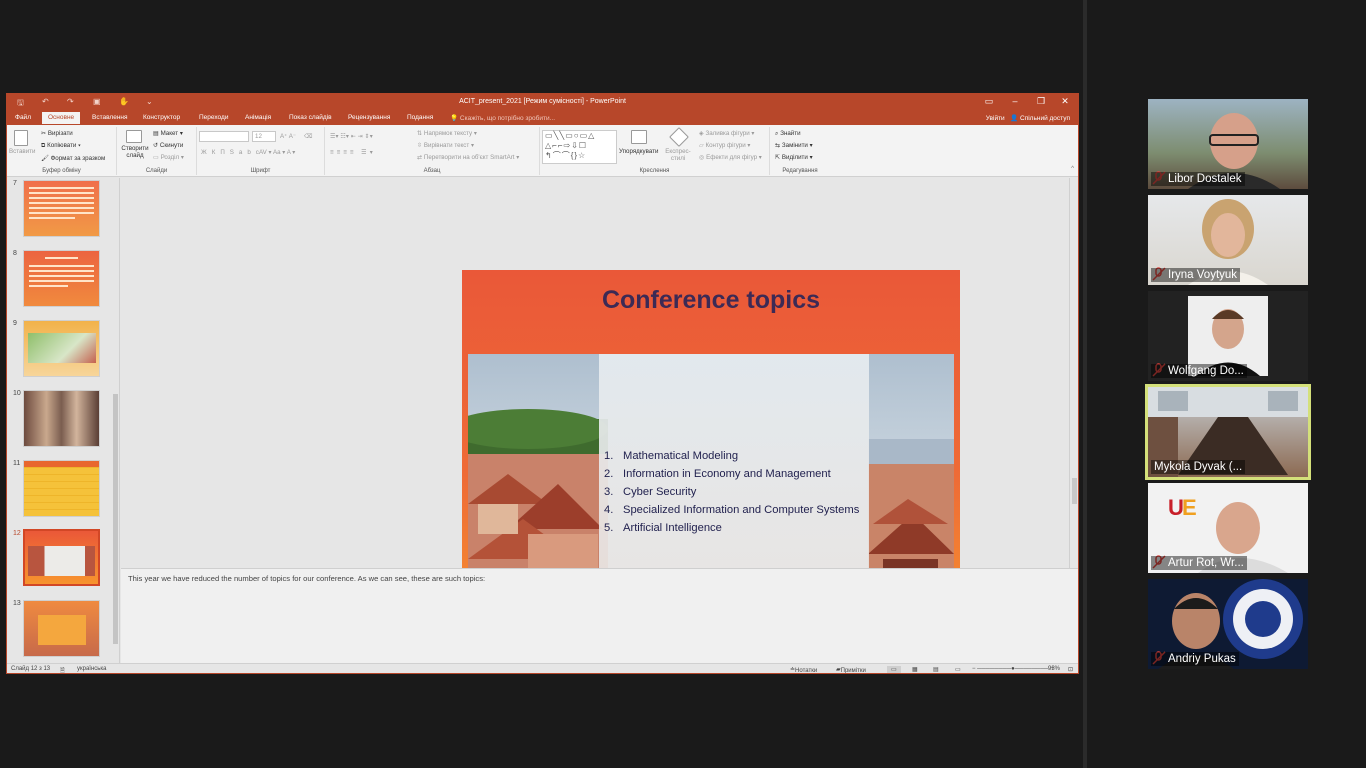  I want to click on shape-fill-button: ◈ Заливка фігури ▾, so click(727, 133).